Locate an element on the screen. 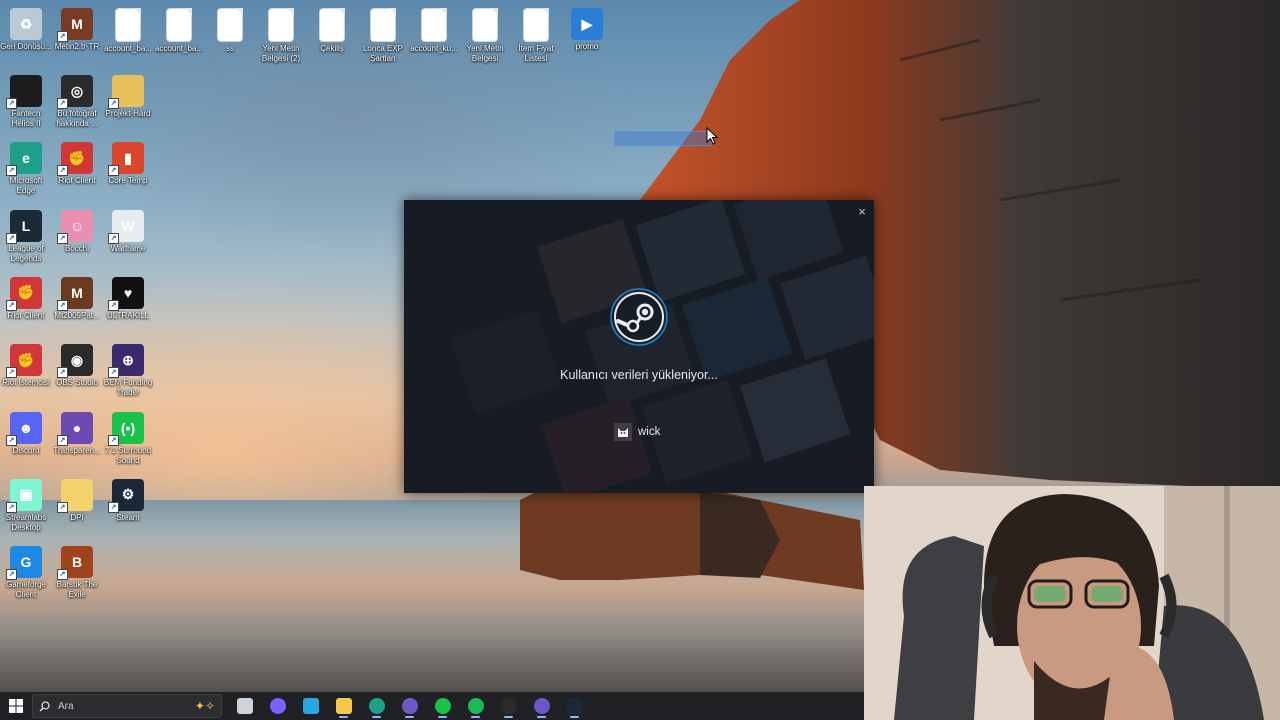 Image resolution: width=1280 pixels, height=720 pixels. webcam-overlay is located at coordinates (1072, 603).